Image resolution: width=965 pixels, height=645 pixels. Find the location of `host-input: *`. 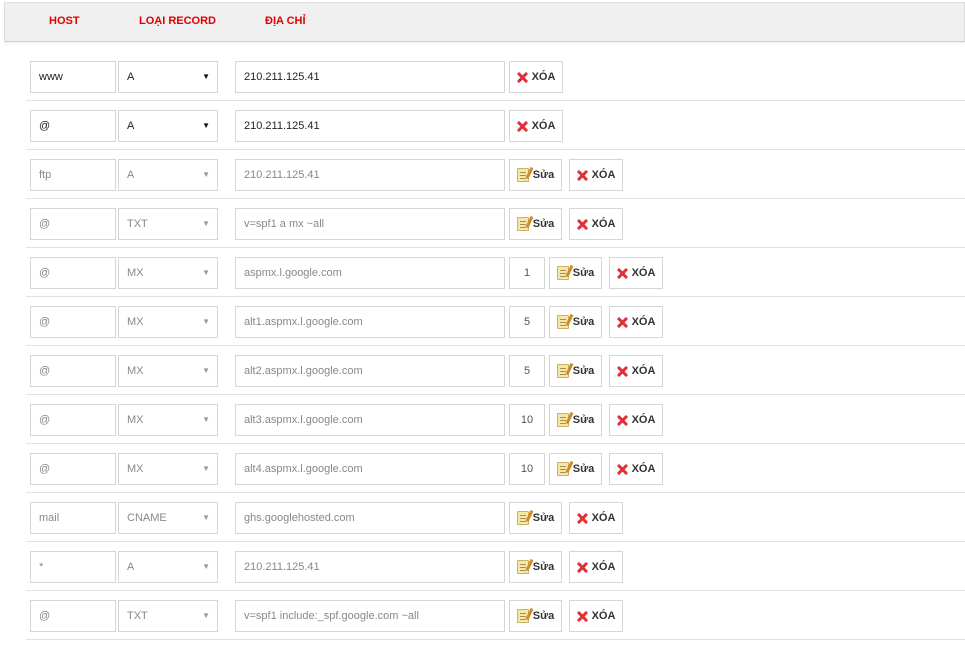

host-input: * is located at coordinates (73, 567).